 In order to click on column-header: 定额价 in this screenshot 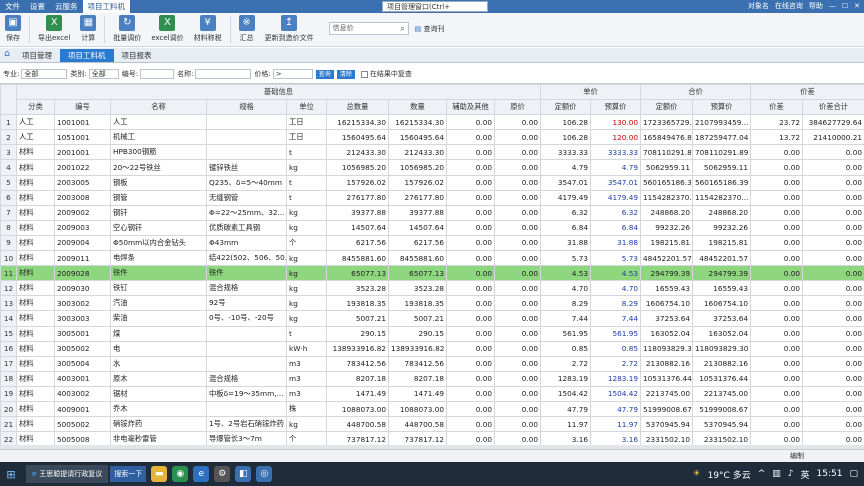, I will do `click(566, 107)`.